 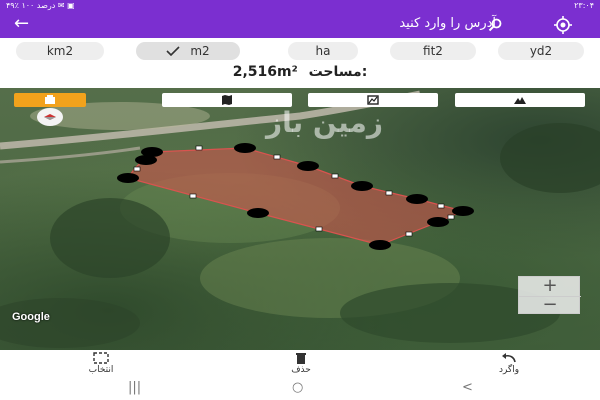 I want to click on map-icon, so click(x=227, y=100).